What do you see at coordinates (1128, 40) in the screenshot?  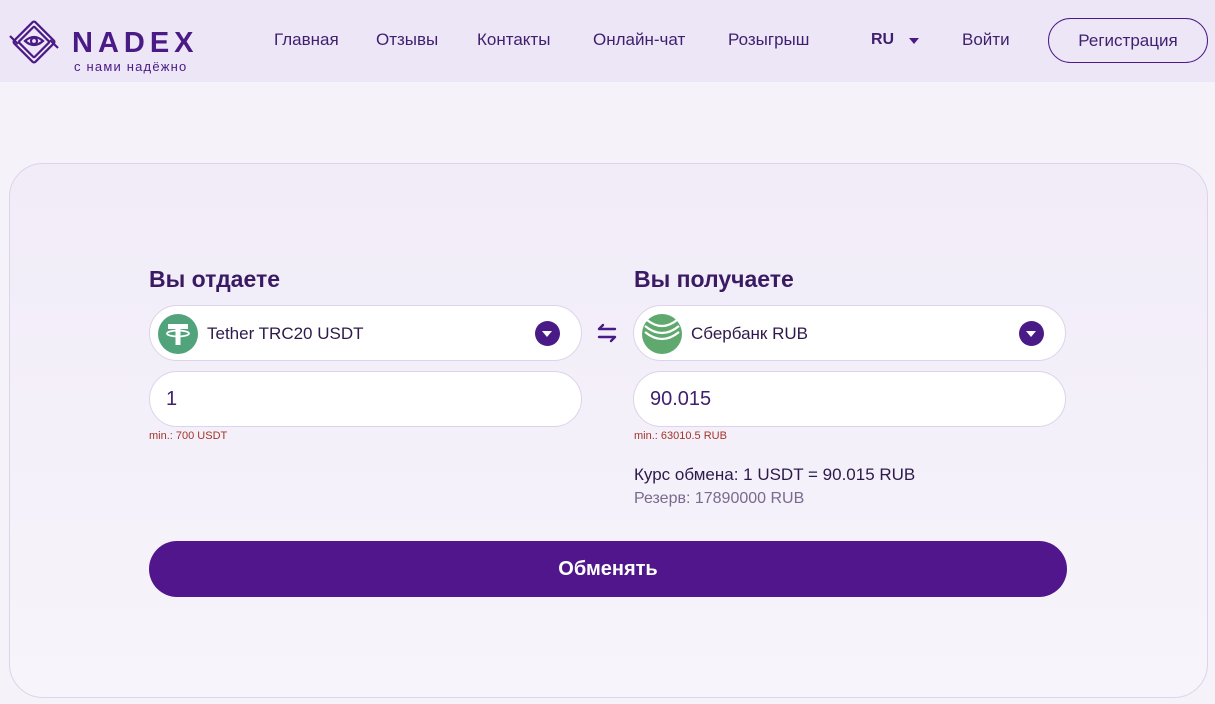 I see `register-button: Регистрация` at bounding box center [1128, 40].